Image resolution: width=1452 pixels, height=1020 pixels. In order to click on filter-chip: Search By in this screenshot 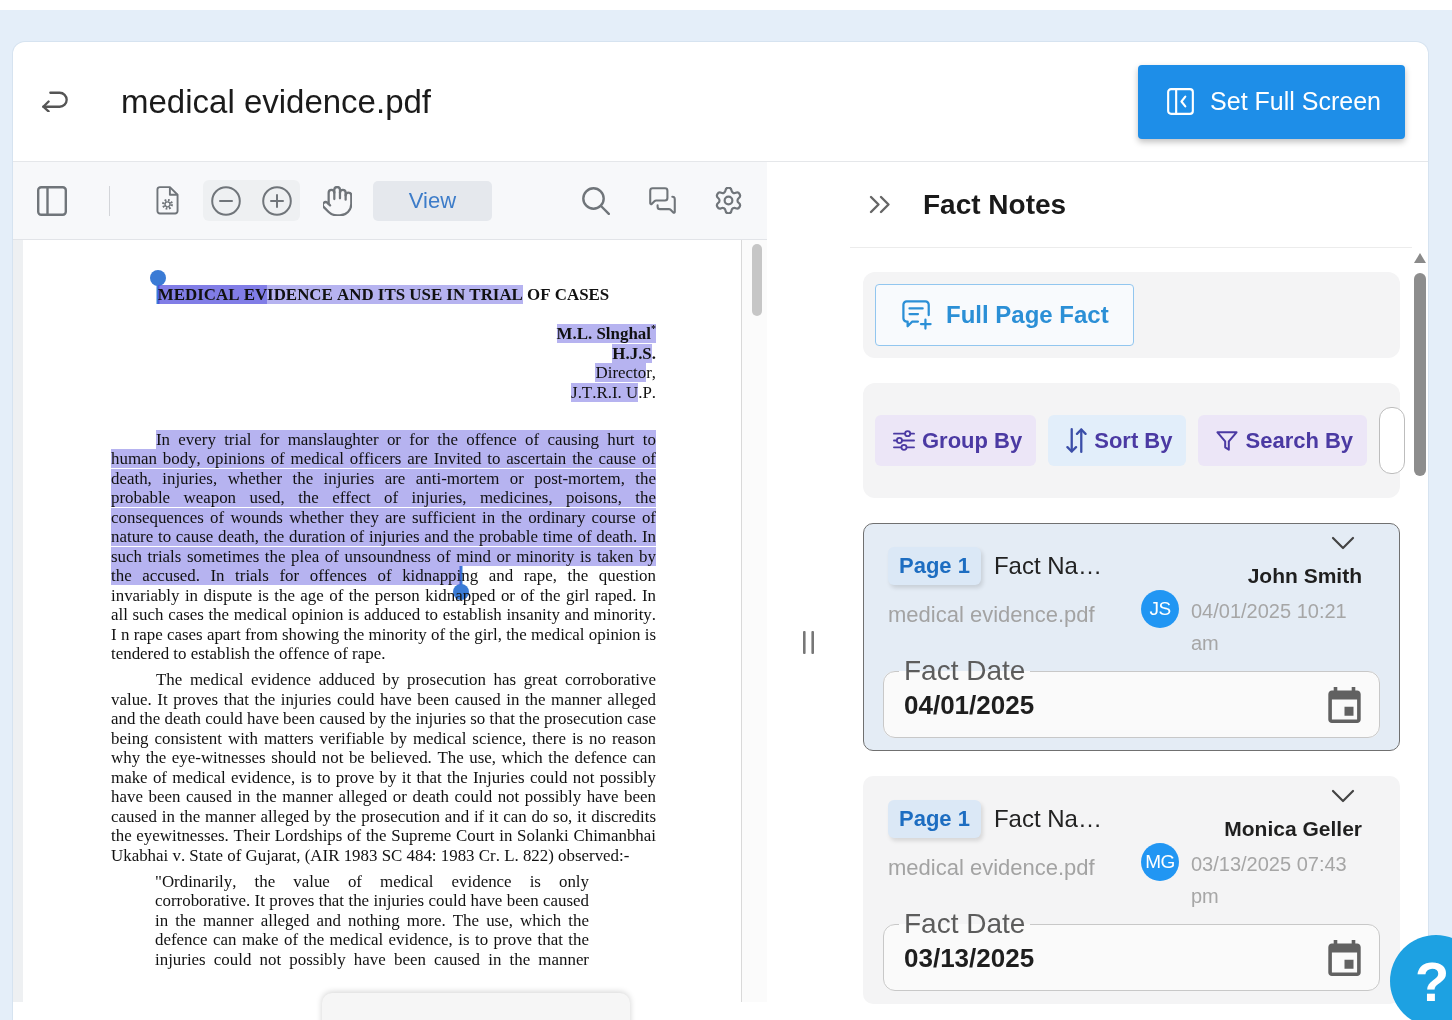, I will do `click(1283, 440)`.